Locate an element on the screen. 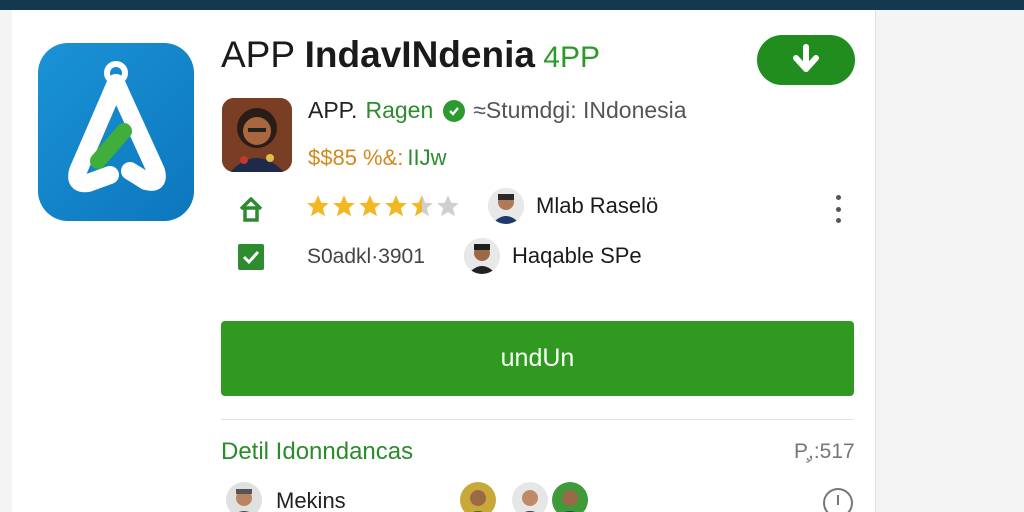 The width and height of the screenshot is (1024, 512). app-size: IIJw is located at coordinates (427, 157).